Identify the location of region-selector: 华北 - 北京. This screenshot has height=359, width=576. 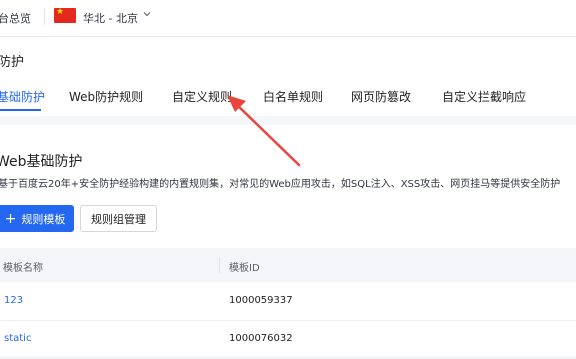
(110, 18).